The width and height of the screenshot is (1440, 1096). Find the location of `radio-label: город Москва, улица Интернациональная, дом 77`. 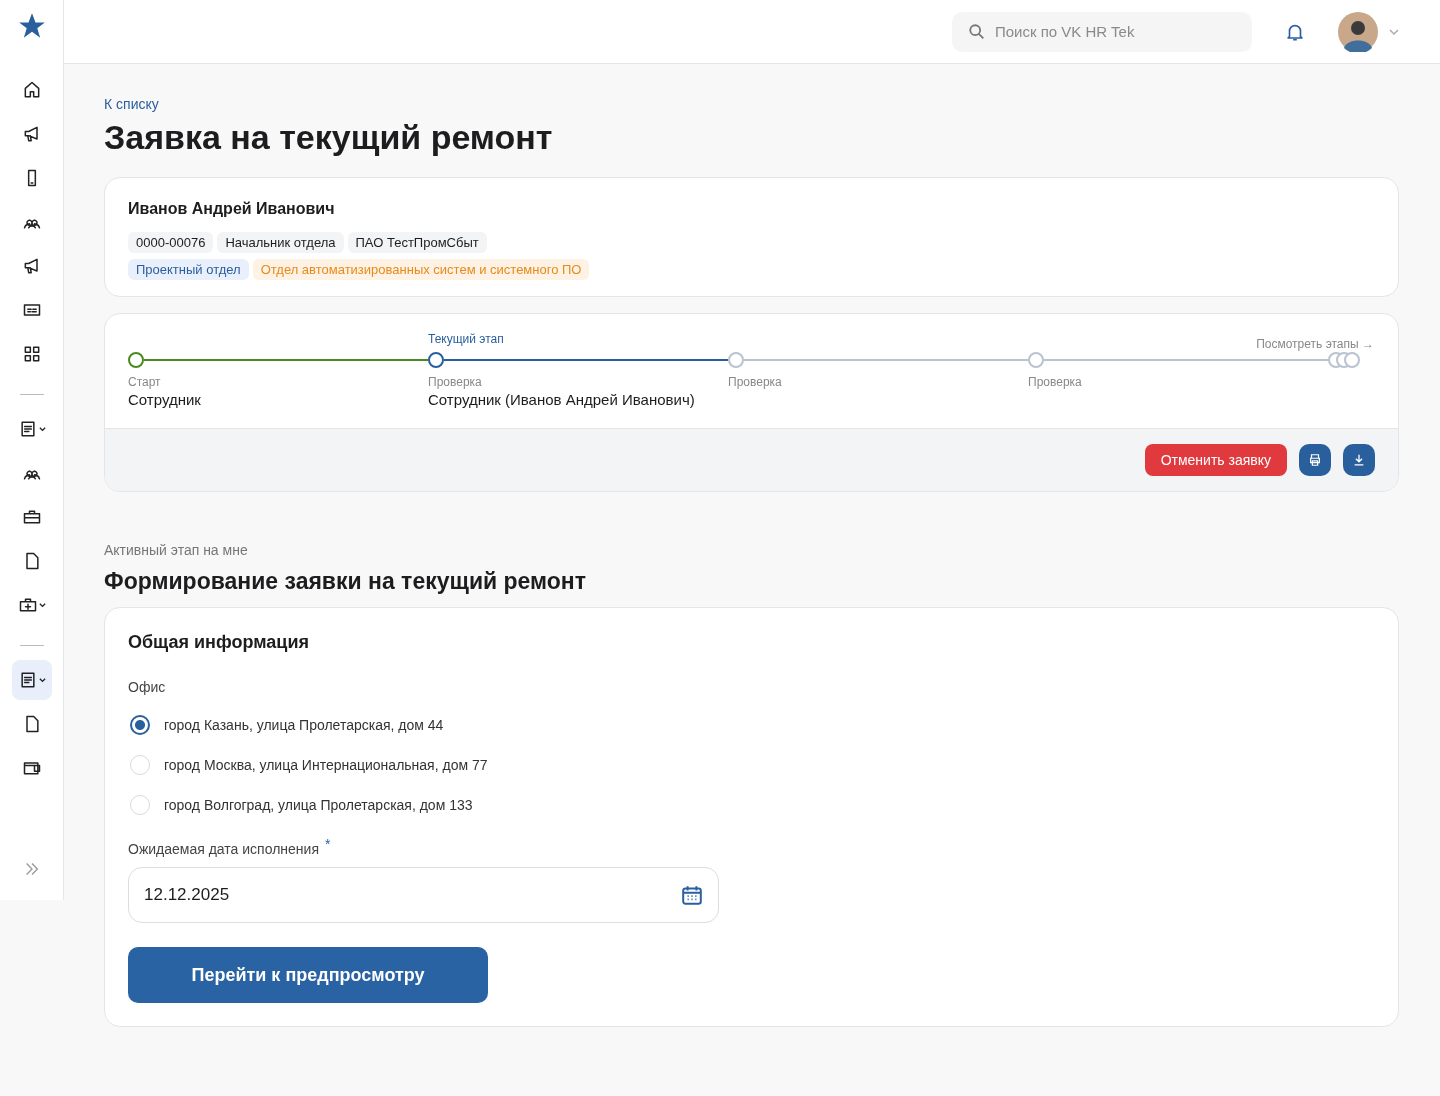

radio-label: город Москва, улица Интернациональная, дом 77 is located at coordinates (326, 765).